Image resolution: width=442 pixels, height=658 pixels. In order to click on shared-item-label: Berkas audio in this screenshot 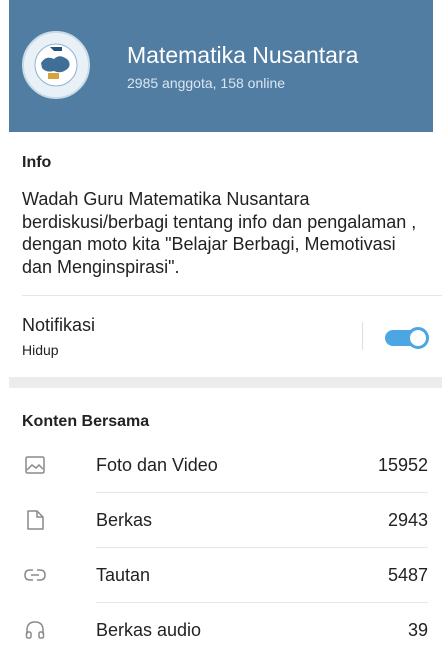, I will do `click(149, 630)`.